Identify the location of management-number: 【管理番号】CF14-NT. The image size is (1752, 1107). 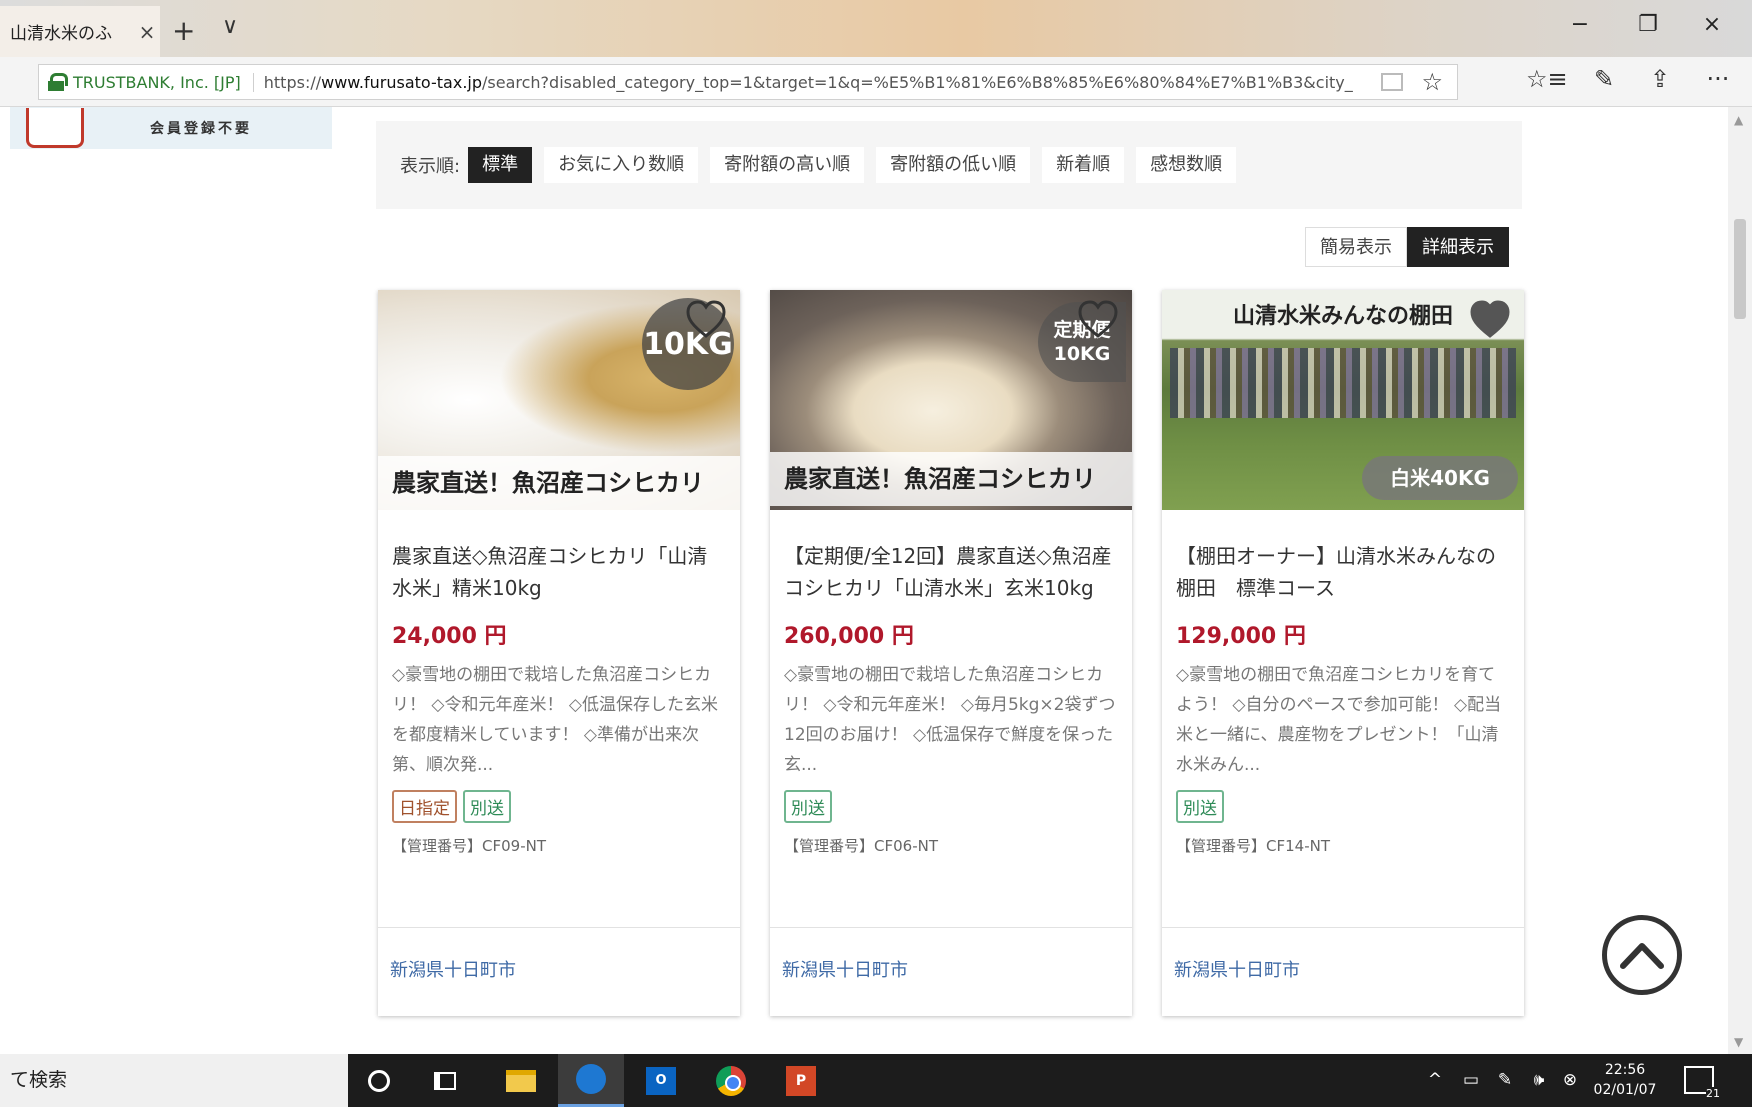
(1253, 846).